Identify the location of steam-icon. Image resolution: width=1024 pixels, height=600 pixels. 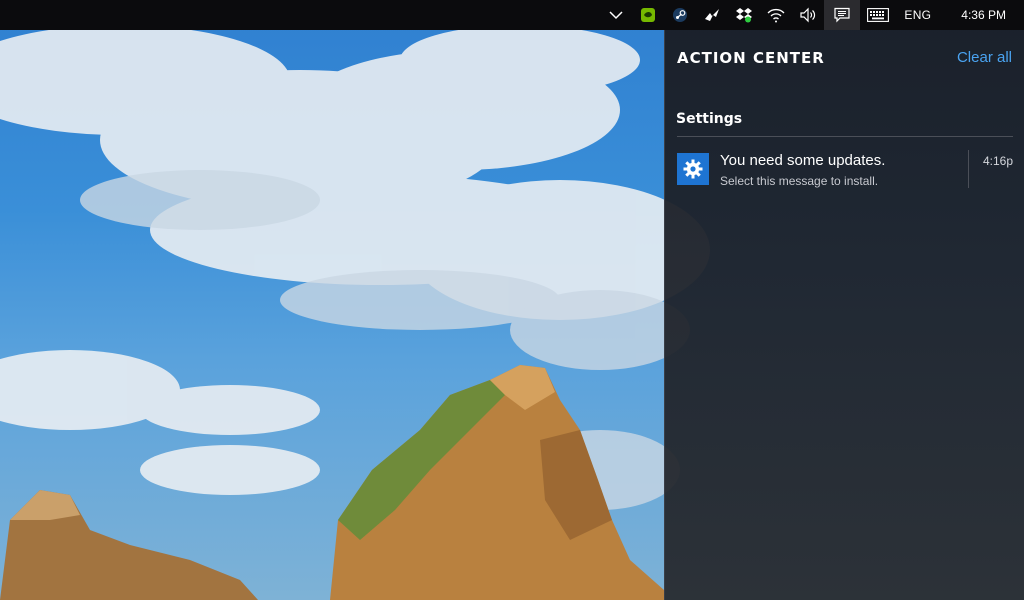
(680, 15).